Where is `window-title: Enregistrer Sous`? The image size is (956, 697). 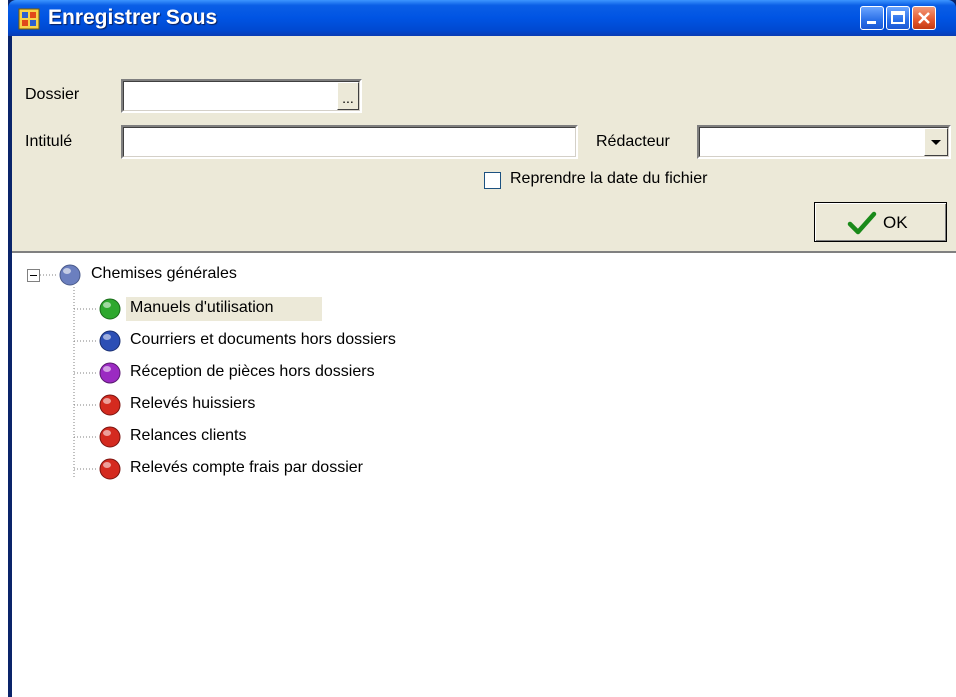
window-title: Enregistrer Sous is located at coordinates (133, 17).